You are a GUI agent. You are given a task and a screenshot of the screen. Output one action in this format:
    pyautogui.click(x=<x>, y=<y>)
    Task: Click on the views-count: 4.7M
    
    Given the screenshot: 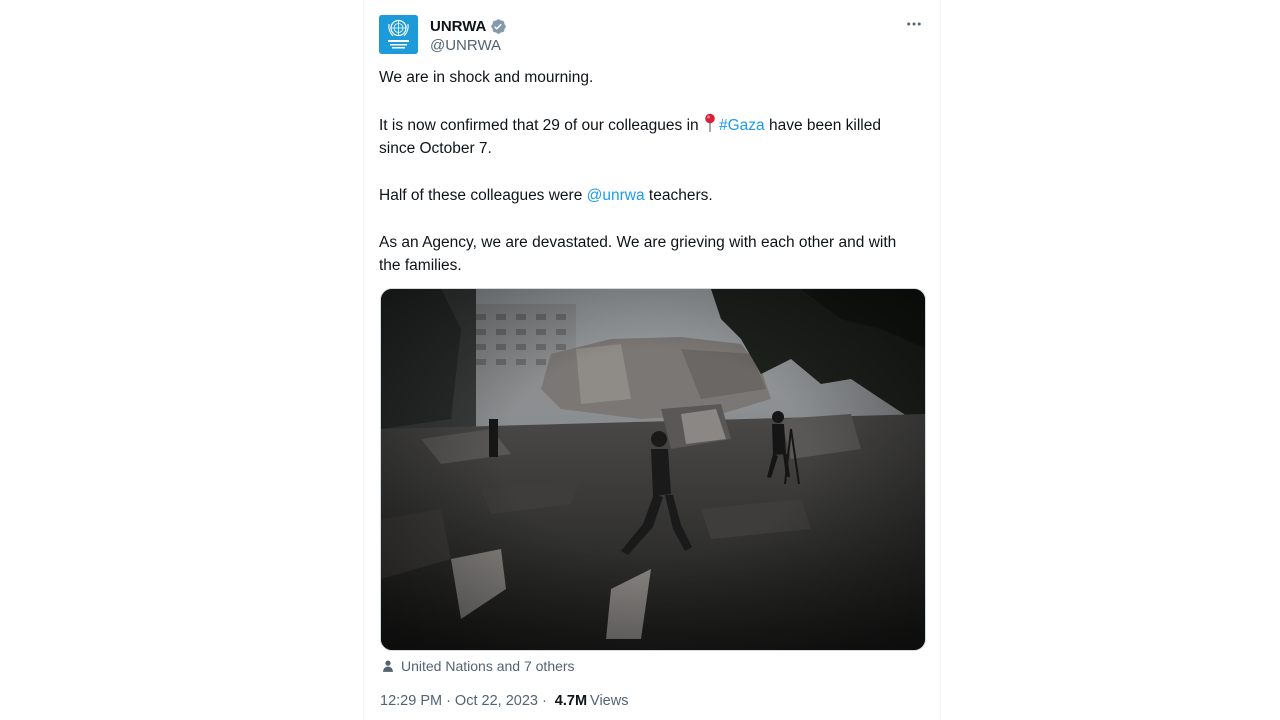 What is the action you would take?
    pyautogui.click(x=571, y=701)
    